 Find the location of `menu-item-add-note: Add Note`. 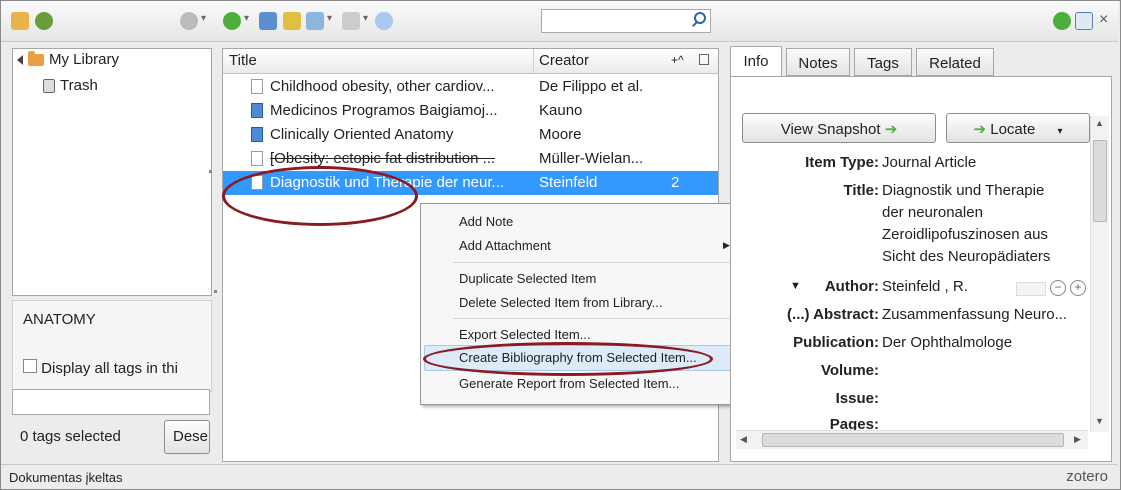

menu-item-add-note: Add Note is located at coordinates (486, 221).